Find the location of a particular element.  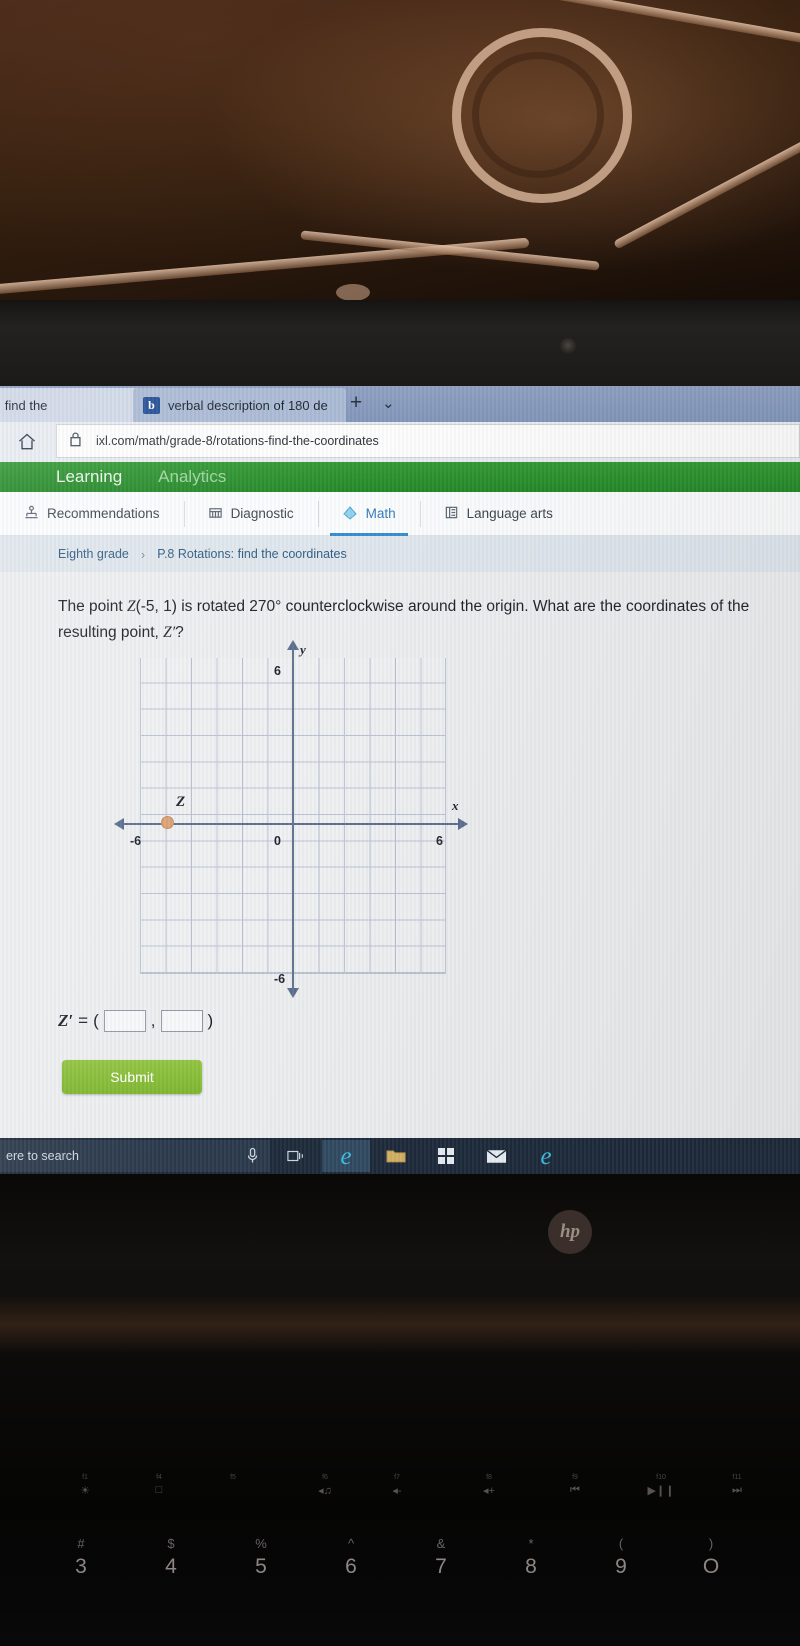

key-9: (9 is located at coordinates (621, 1557).